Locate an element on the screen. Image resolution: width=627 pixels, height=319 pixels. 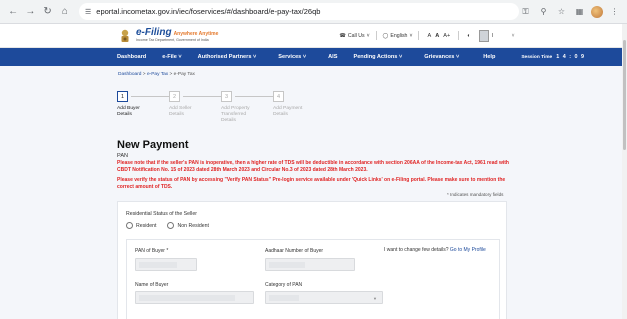
user-name: I is located at coordinates (497, 36).